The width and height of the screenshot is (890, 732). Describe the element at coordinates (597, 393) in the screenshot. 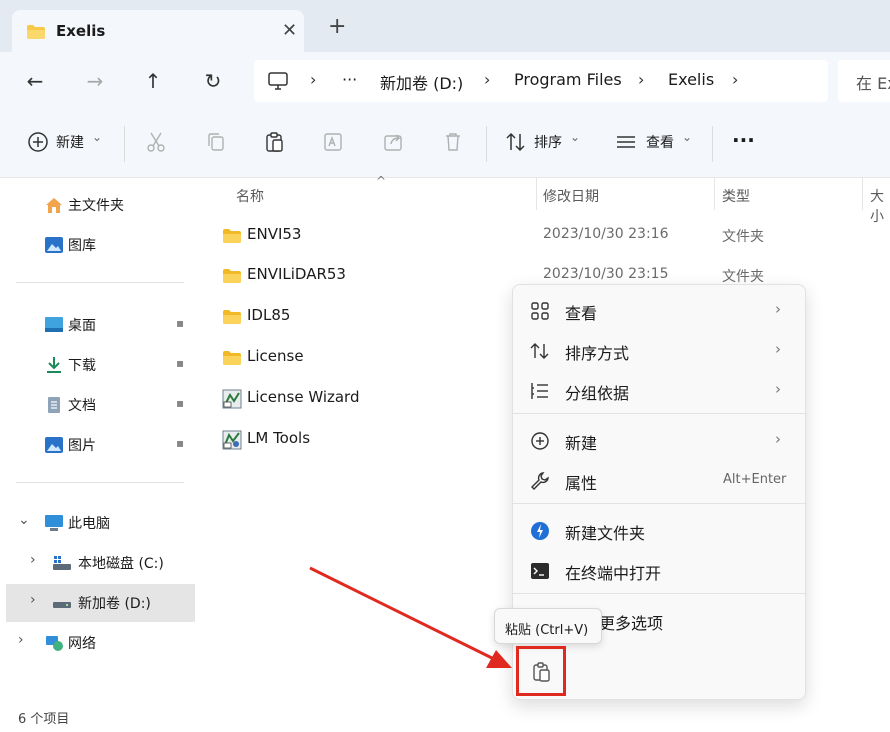

I see `menu-item-label: 分组依据` at that location.